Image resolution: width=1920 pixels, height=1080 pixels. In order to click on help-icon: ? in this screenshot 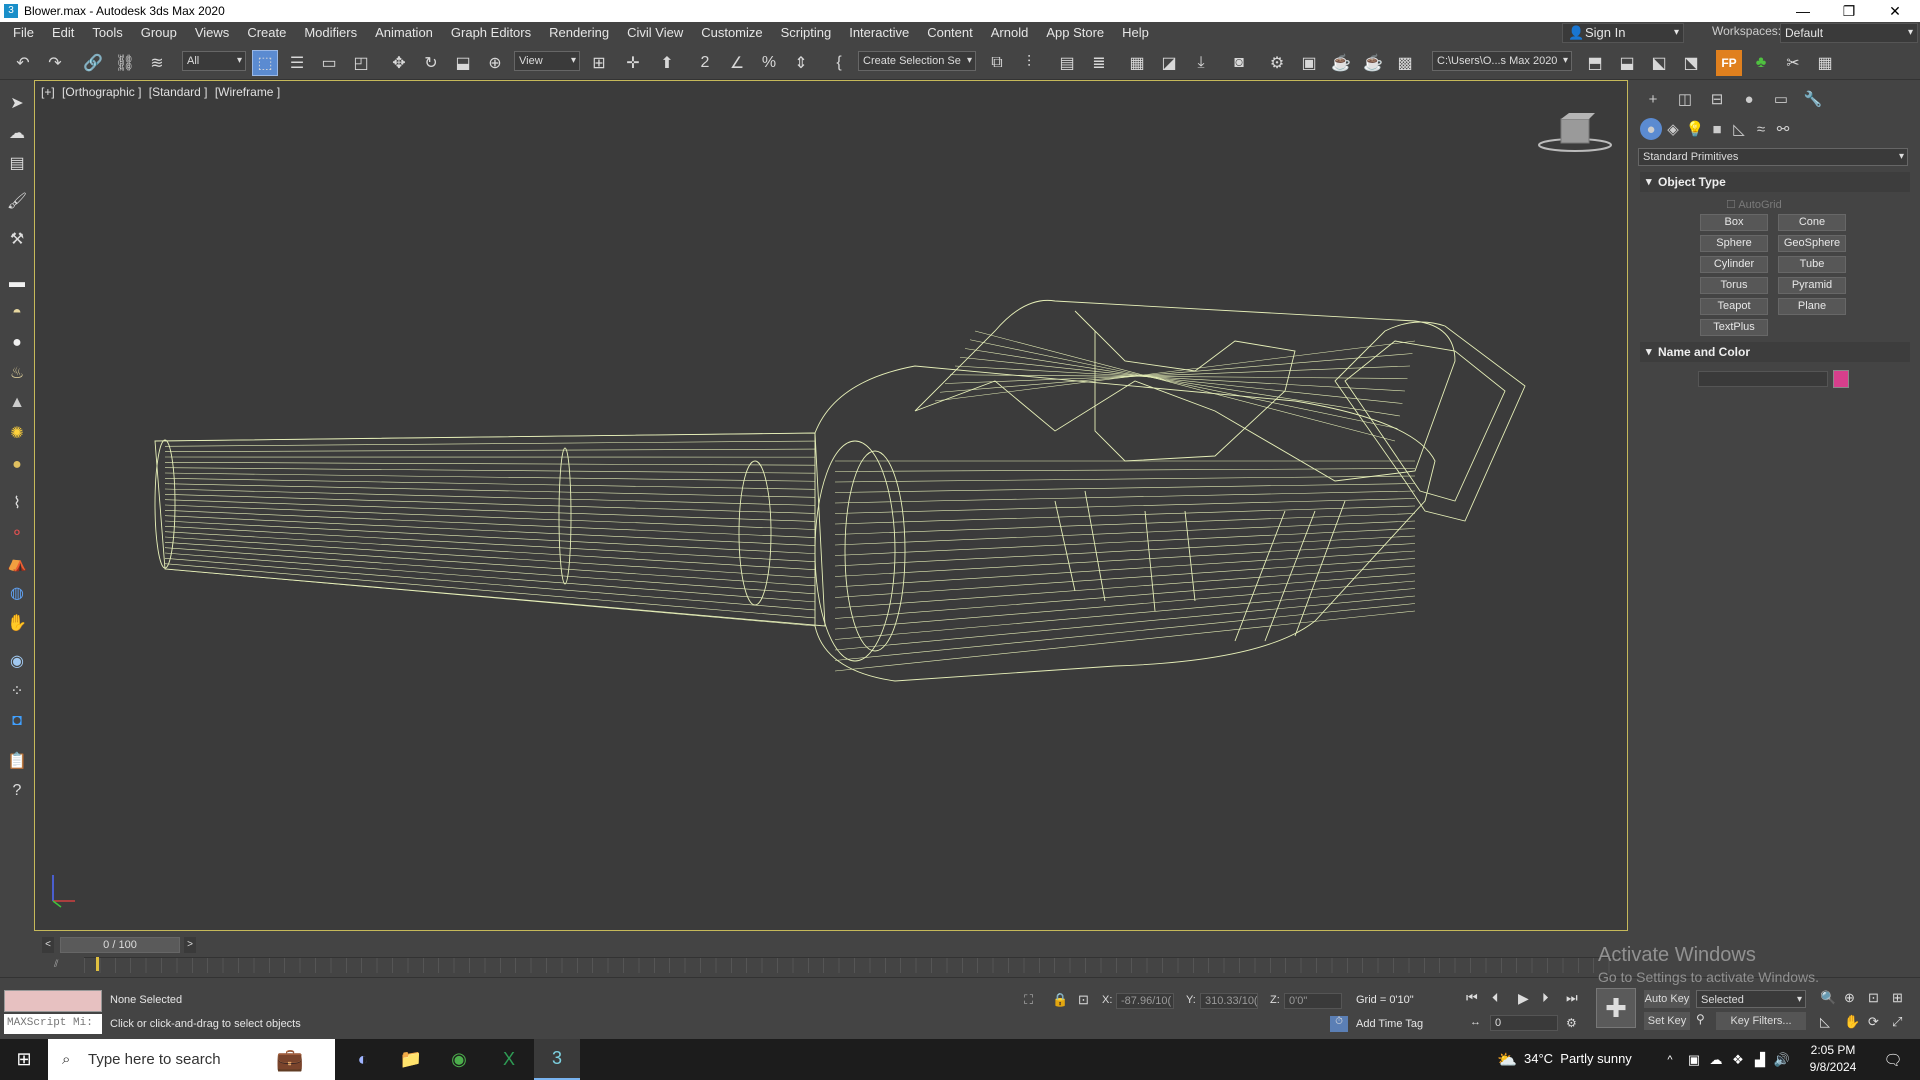, I will do `click(17, 791)`.